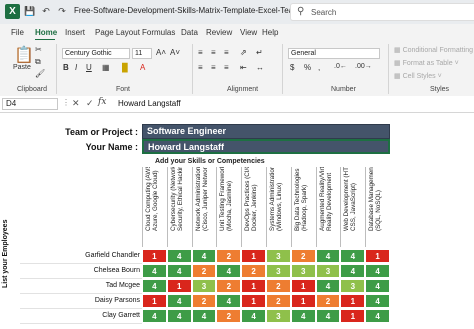 Image resolution: width=474 pixels, height=329 pixels. I want to click on align-middle-icon: ≡, so click(213, 52).